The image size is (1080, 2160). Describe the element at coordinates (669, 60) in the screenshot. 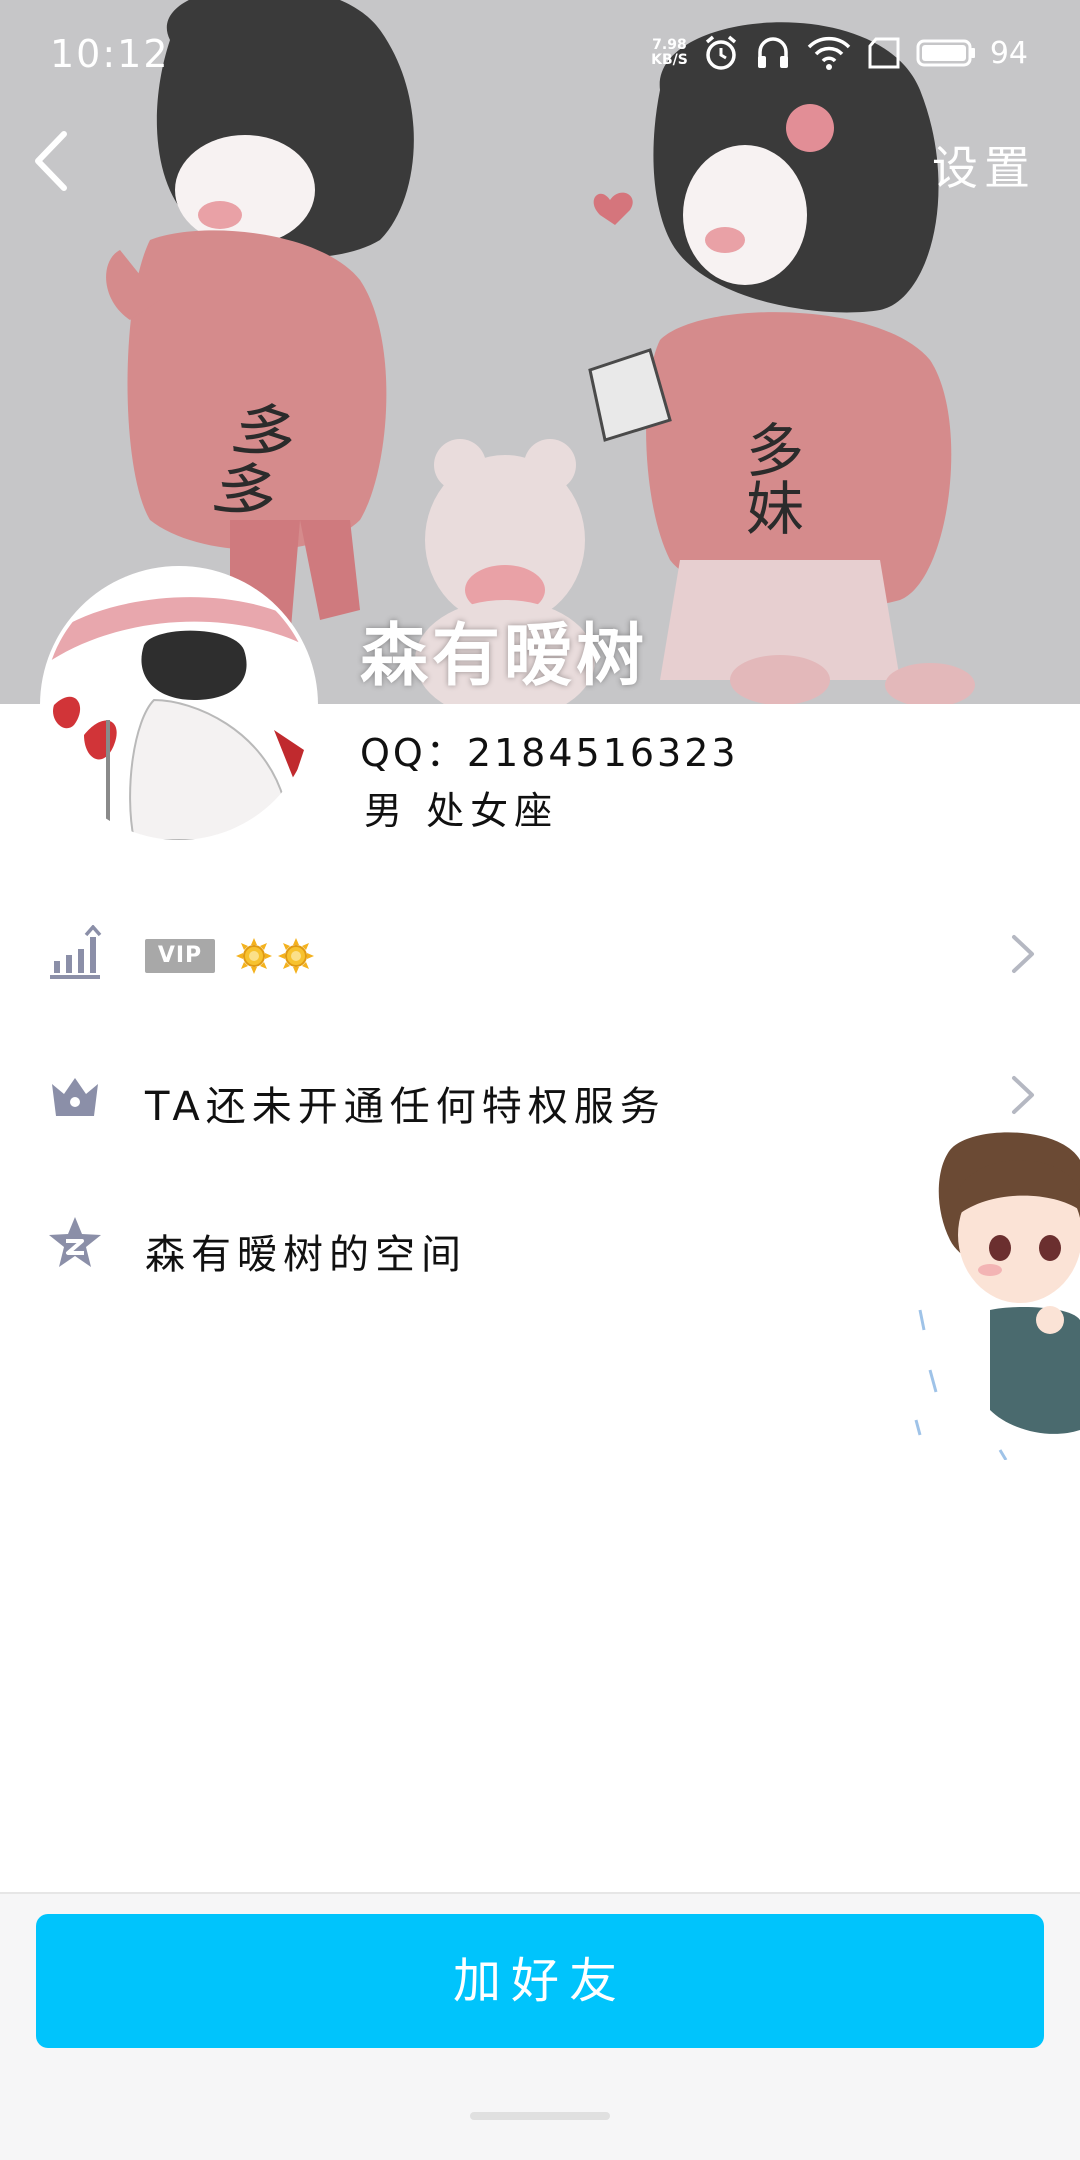

I see `network-speed-unit: KB/S` at that location.